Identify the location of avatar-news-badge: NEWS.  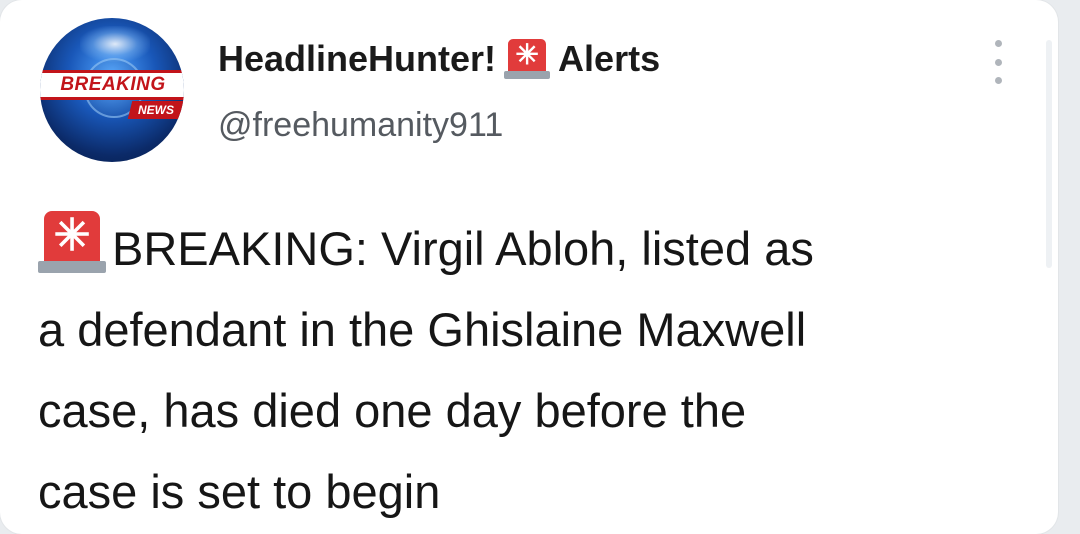
(155, 110).